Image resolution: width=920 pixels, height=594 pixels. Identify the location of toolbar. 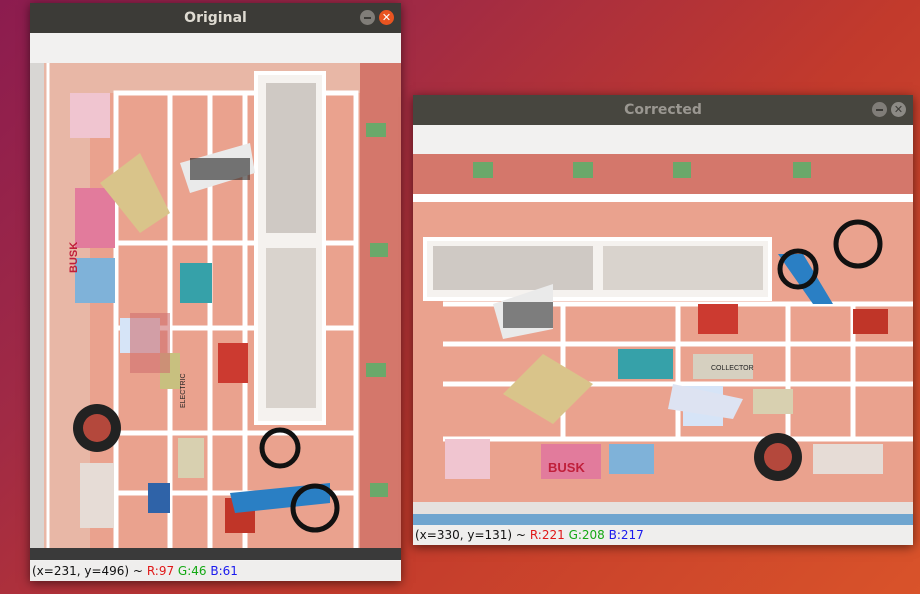
(215, 49).